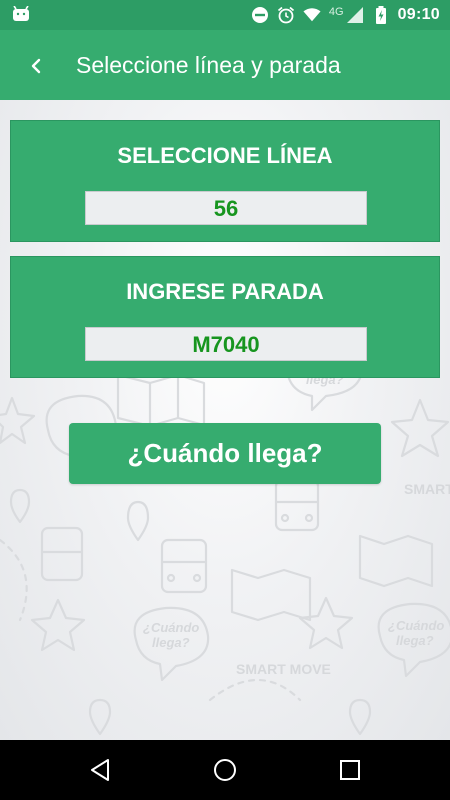 The width and height of the screenshot is (450, 800). I want to click on stop-entry-card: INGRESE PARADA M7040, so click(225, 317).